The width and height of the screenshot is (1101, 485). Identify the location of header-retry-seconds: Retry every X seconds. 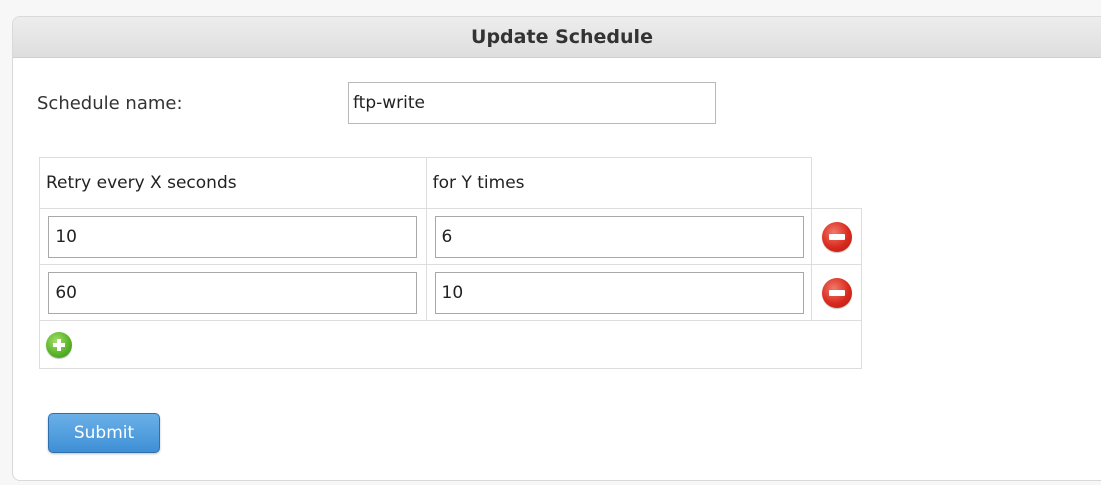
(233, 183).